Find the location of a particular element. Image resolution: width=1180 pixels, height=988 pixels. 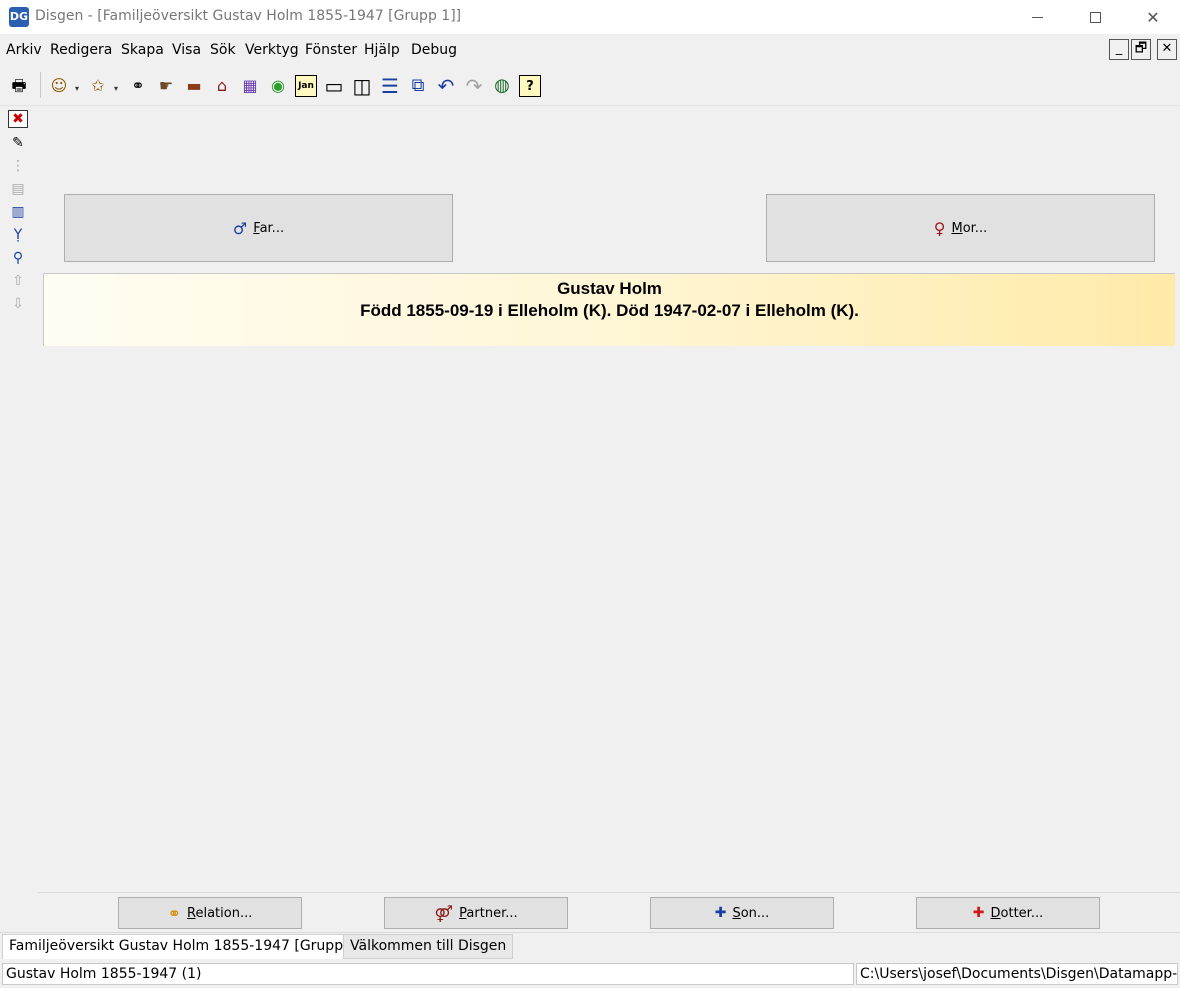

descendants-icon: ⚲ is located at coordinates (18, 258).